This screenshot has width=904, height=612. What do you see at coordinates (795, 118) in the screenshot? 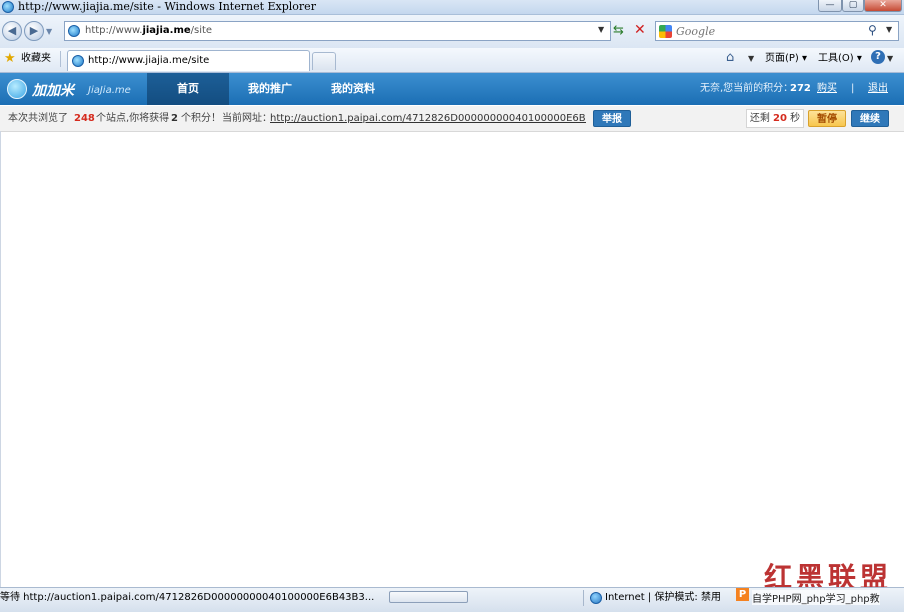
I see `countdown-suffix: 秒` at bounding box center [795, 118].